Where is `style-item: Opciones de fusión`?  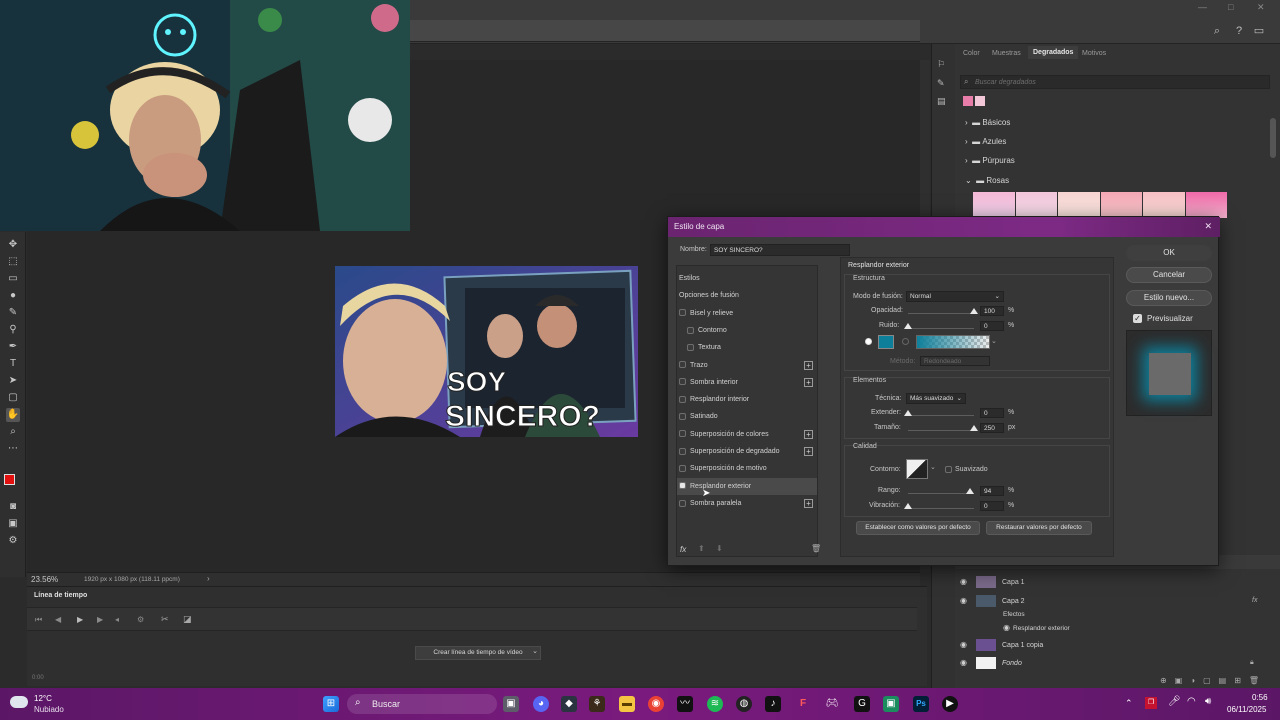
style-item: Opciones de fusión is located at coordinates (747, 295).